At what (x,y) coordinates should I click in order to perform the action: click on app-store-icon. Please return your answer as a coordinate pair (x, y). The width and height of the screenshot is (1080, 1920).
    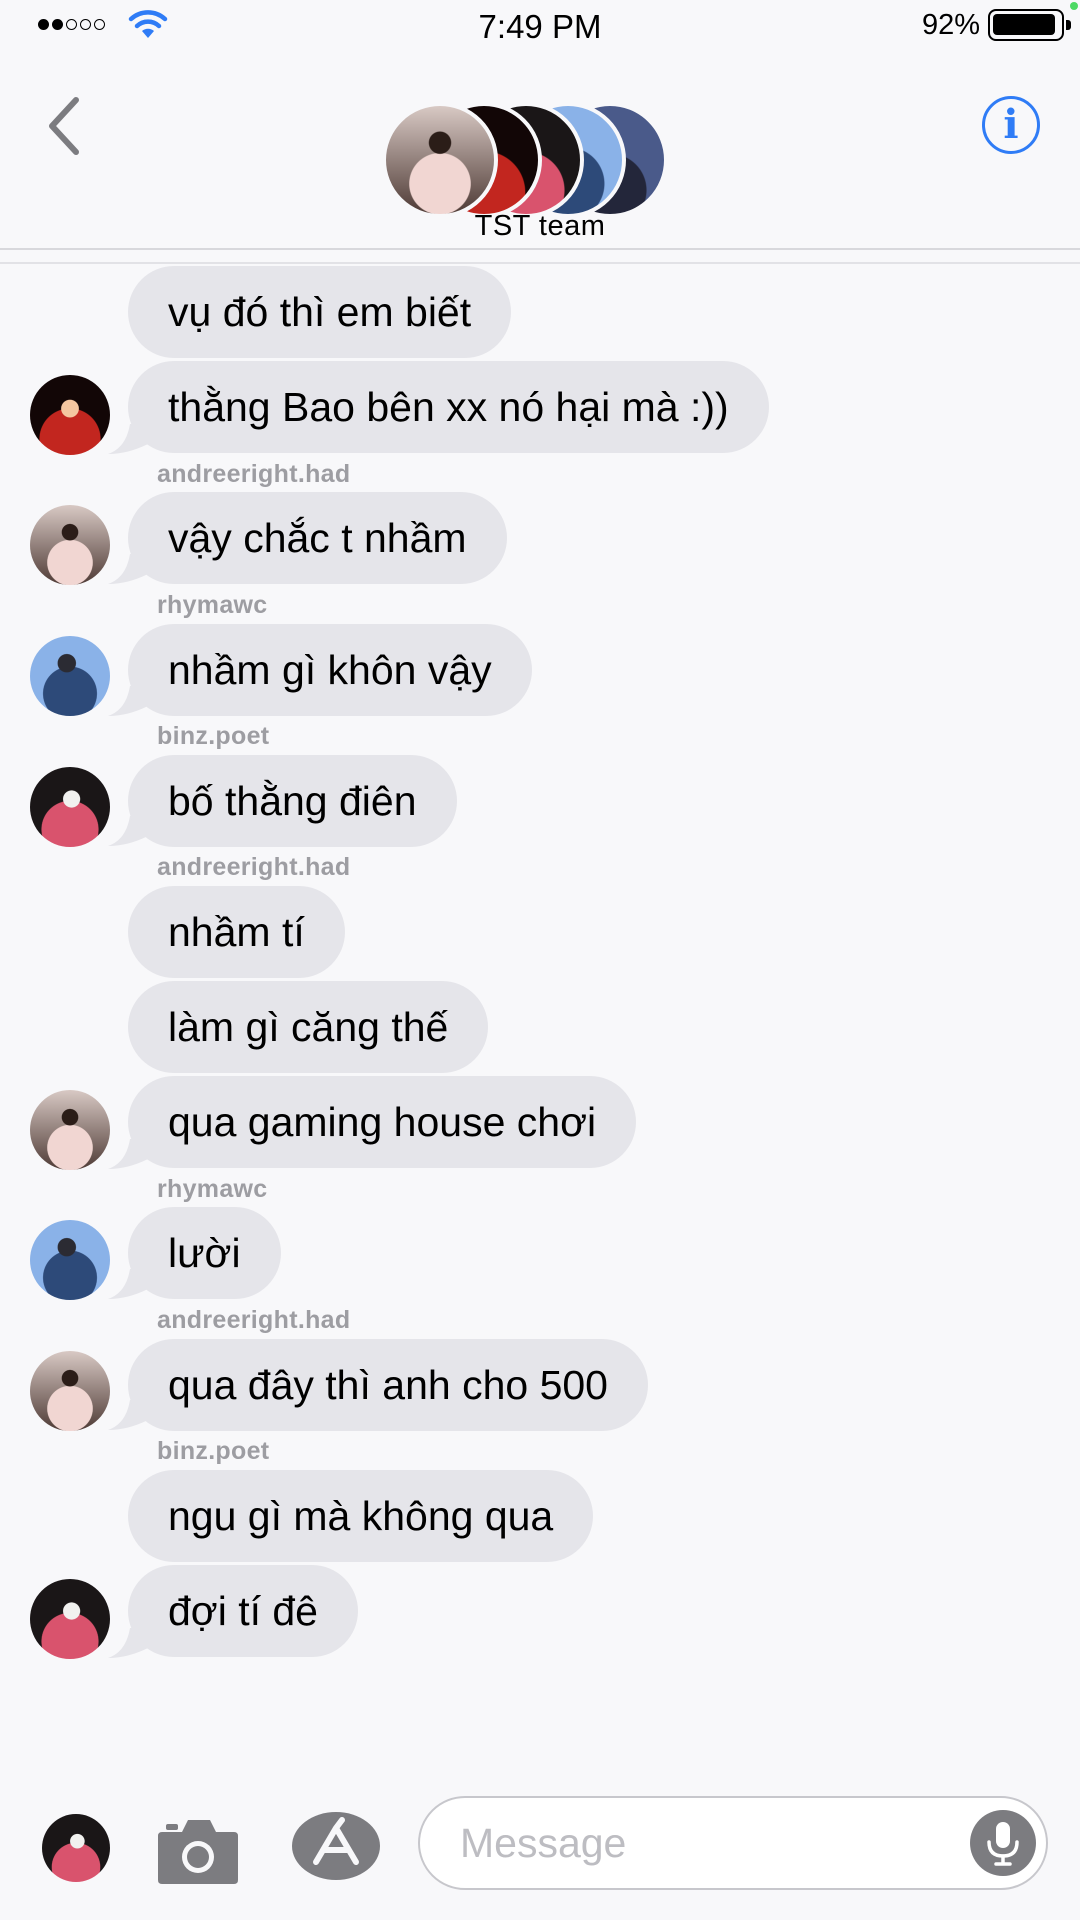
    Looking at the image, I should click on (337, 1846).